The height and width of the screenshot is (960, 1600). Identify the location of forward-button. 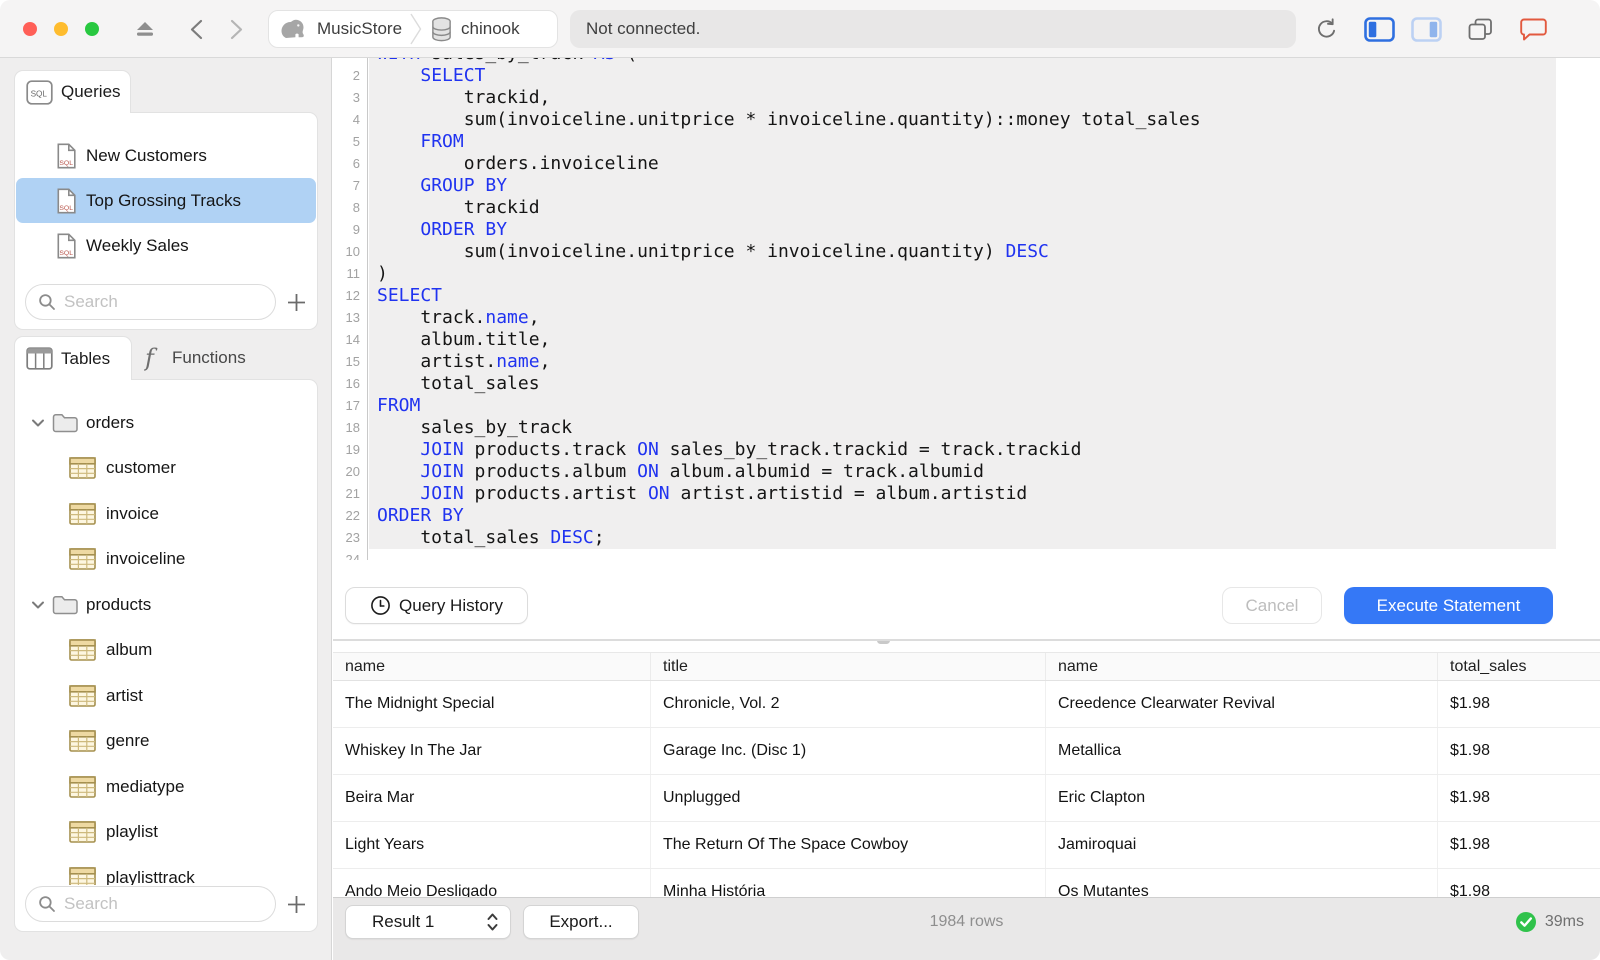
(236, 29).